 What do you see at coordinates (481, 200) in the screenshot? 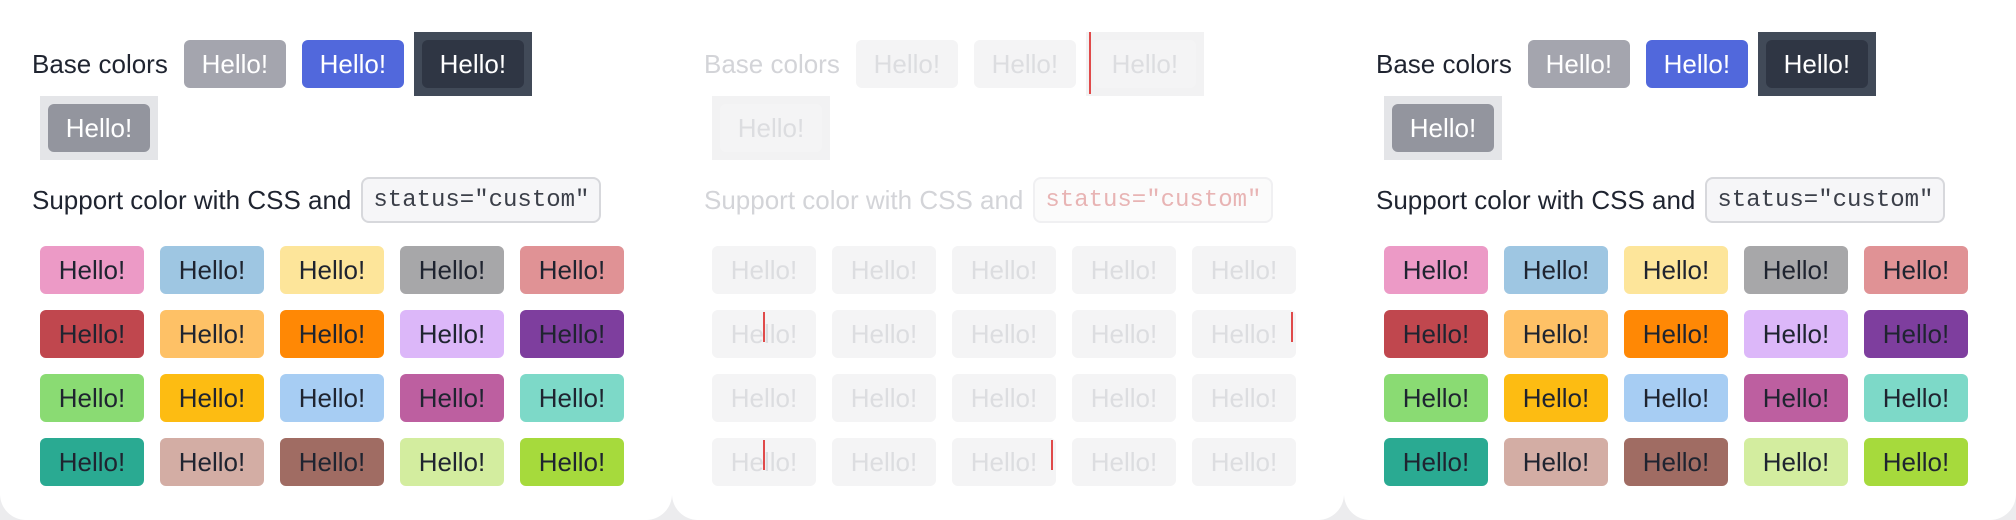
I see `status-custom-code: status="custom"` at bounding box center [481, 200].